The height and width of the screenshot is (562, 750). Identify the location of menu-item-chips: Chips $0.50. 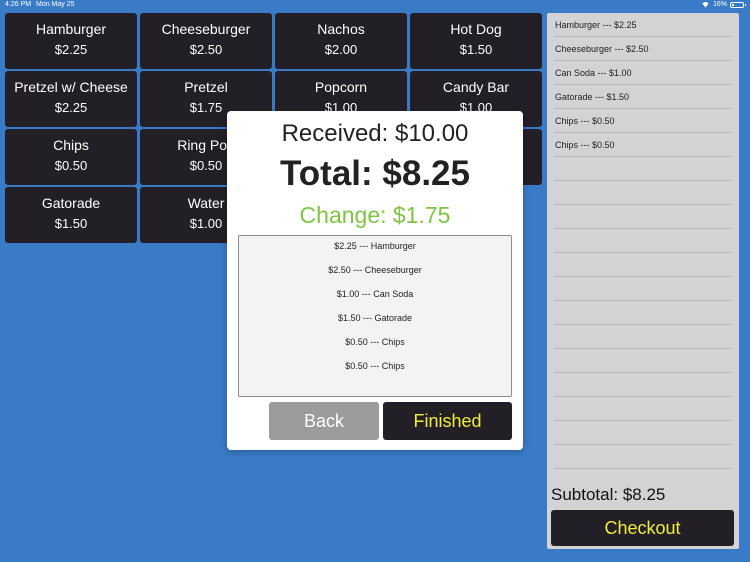
(71, 157).